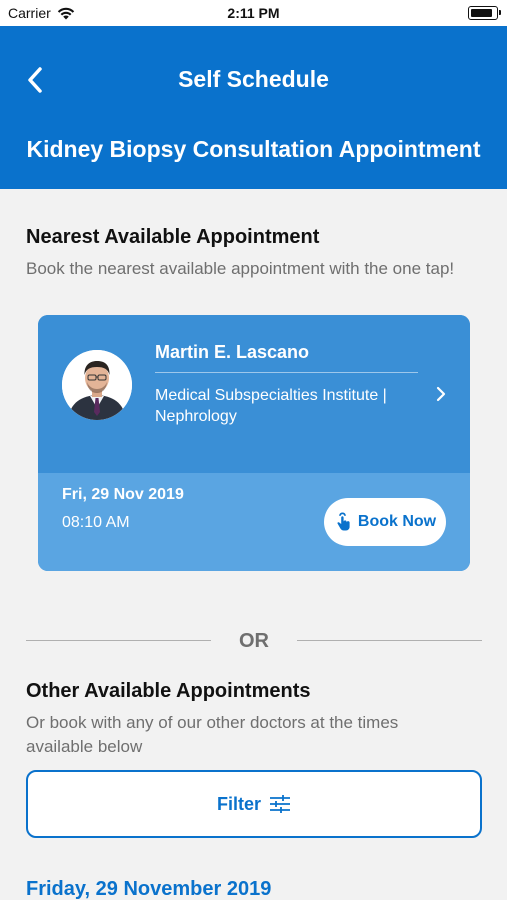 This screenshot has width=507, height=900. I want to click on doctor-avatar, so click(97, 385).